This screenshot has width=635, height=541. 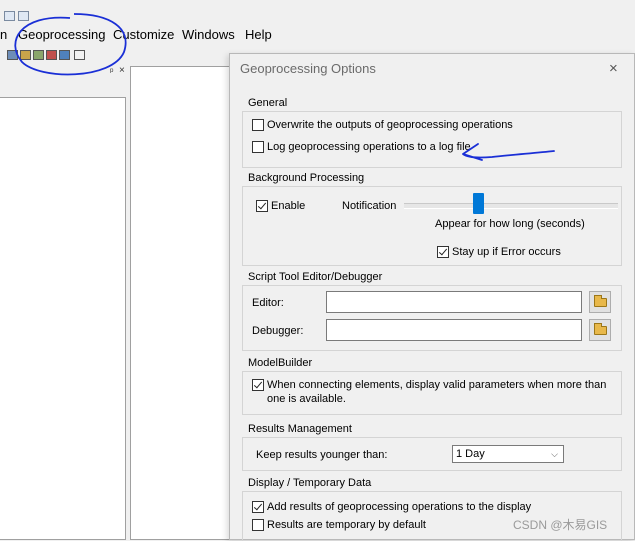 I want to click on editor-browse-button, so click(x=600, y=302).